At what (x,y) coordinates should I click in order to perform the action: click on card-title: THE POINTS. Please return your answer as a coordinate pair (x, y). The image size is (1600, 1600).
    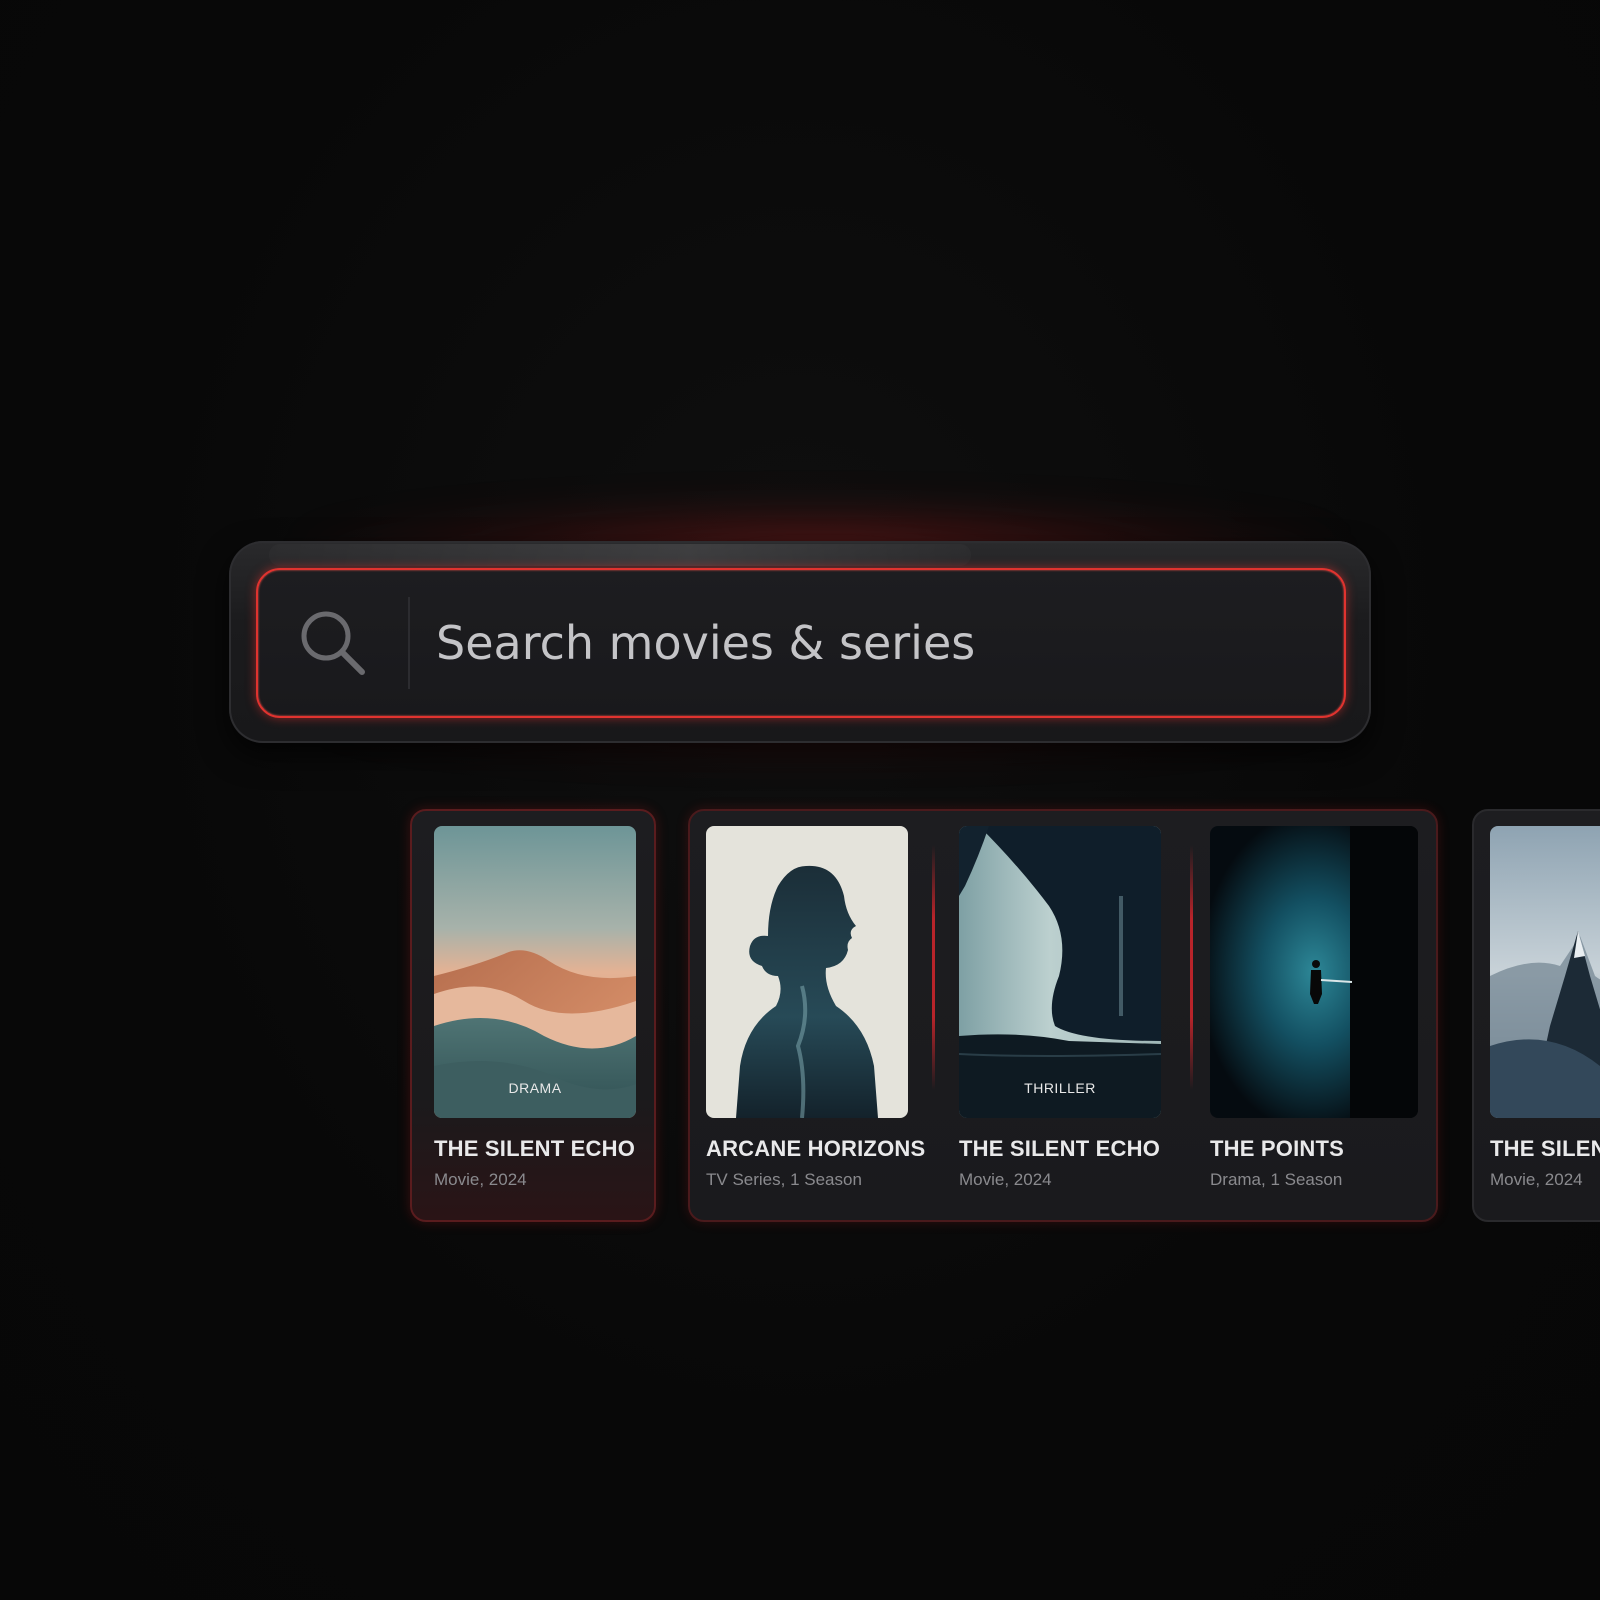
    Looking at the image, I should click on (1277, 1148).